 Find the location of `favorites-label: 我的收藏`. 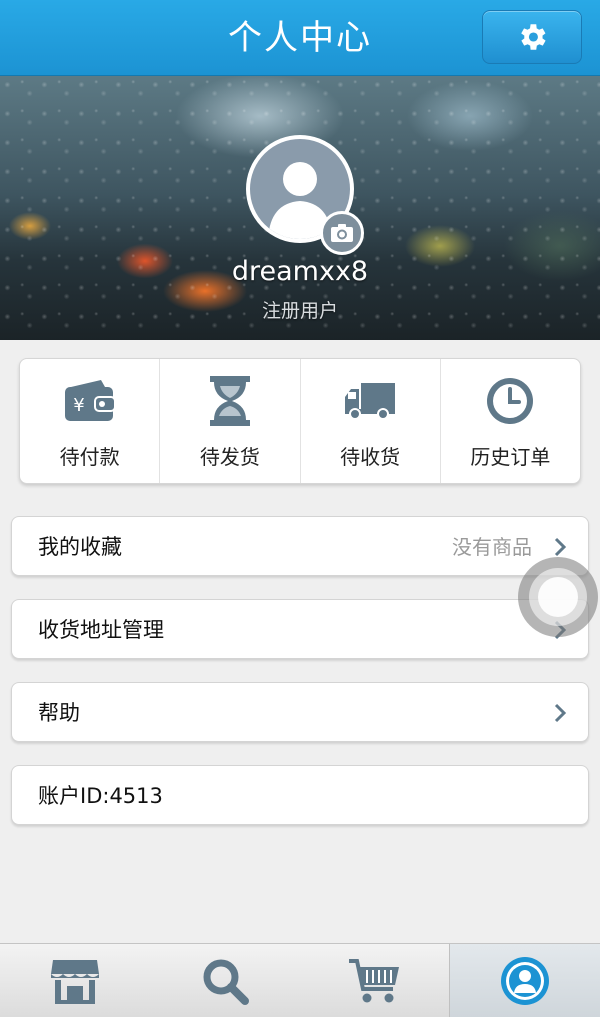

favorites-label: 我的收藏 is located at coordinates (80, 547).